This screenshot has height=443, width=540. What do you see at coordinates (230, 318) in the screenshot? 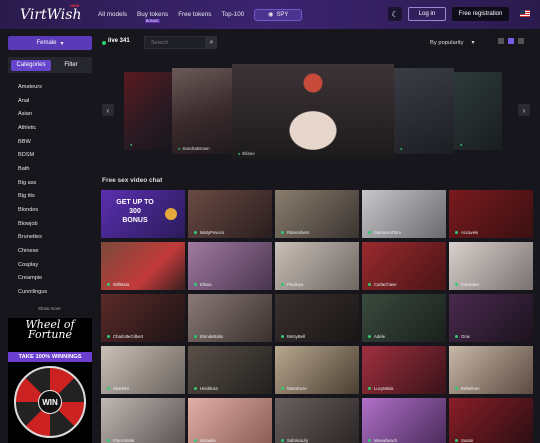
I see `model-card: BlondeBabs` at bounding box center [230, 318].